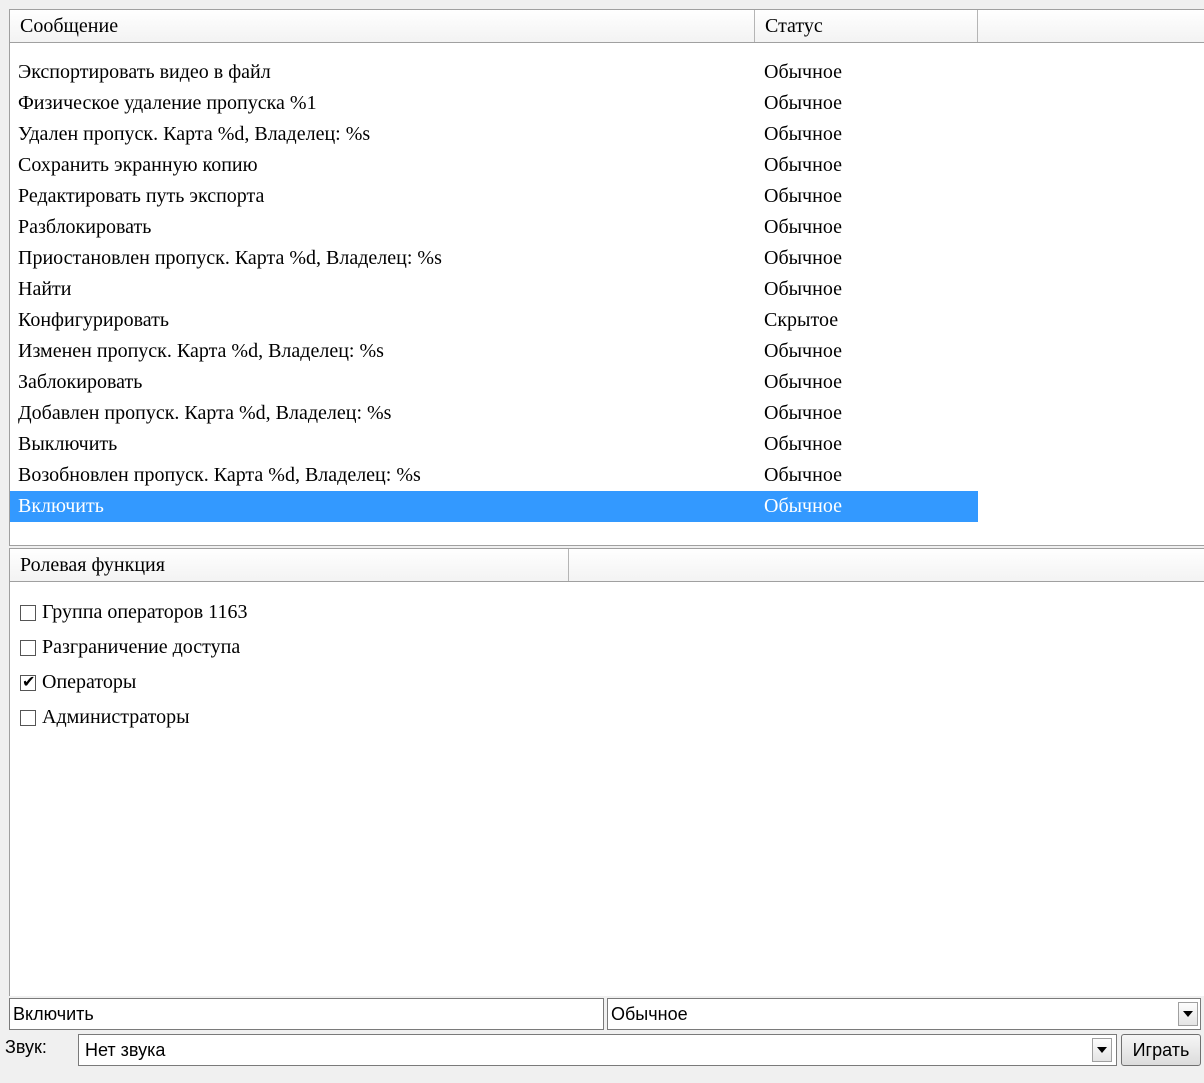 This screenshot has height=1083, width=1204. I want to click on role-item-label: Разграничение доступа, so click(141, 647).